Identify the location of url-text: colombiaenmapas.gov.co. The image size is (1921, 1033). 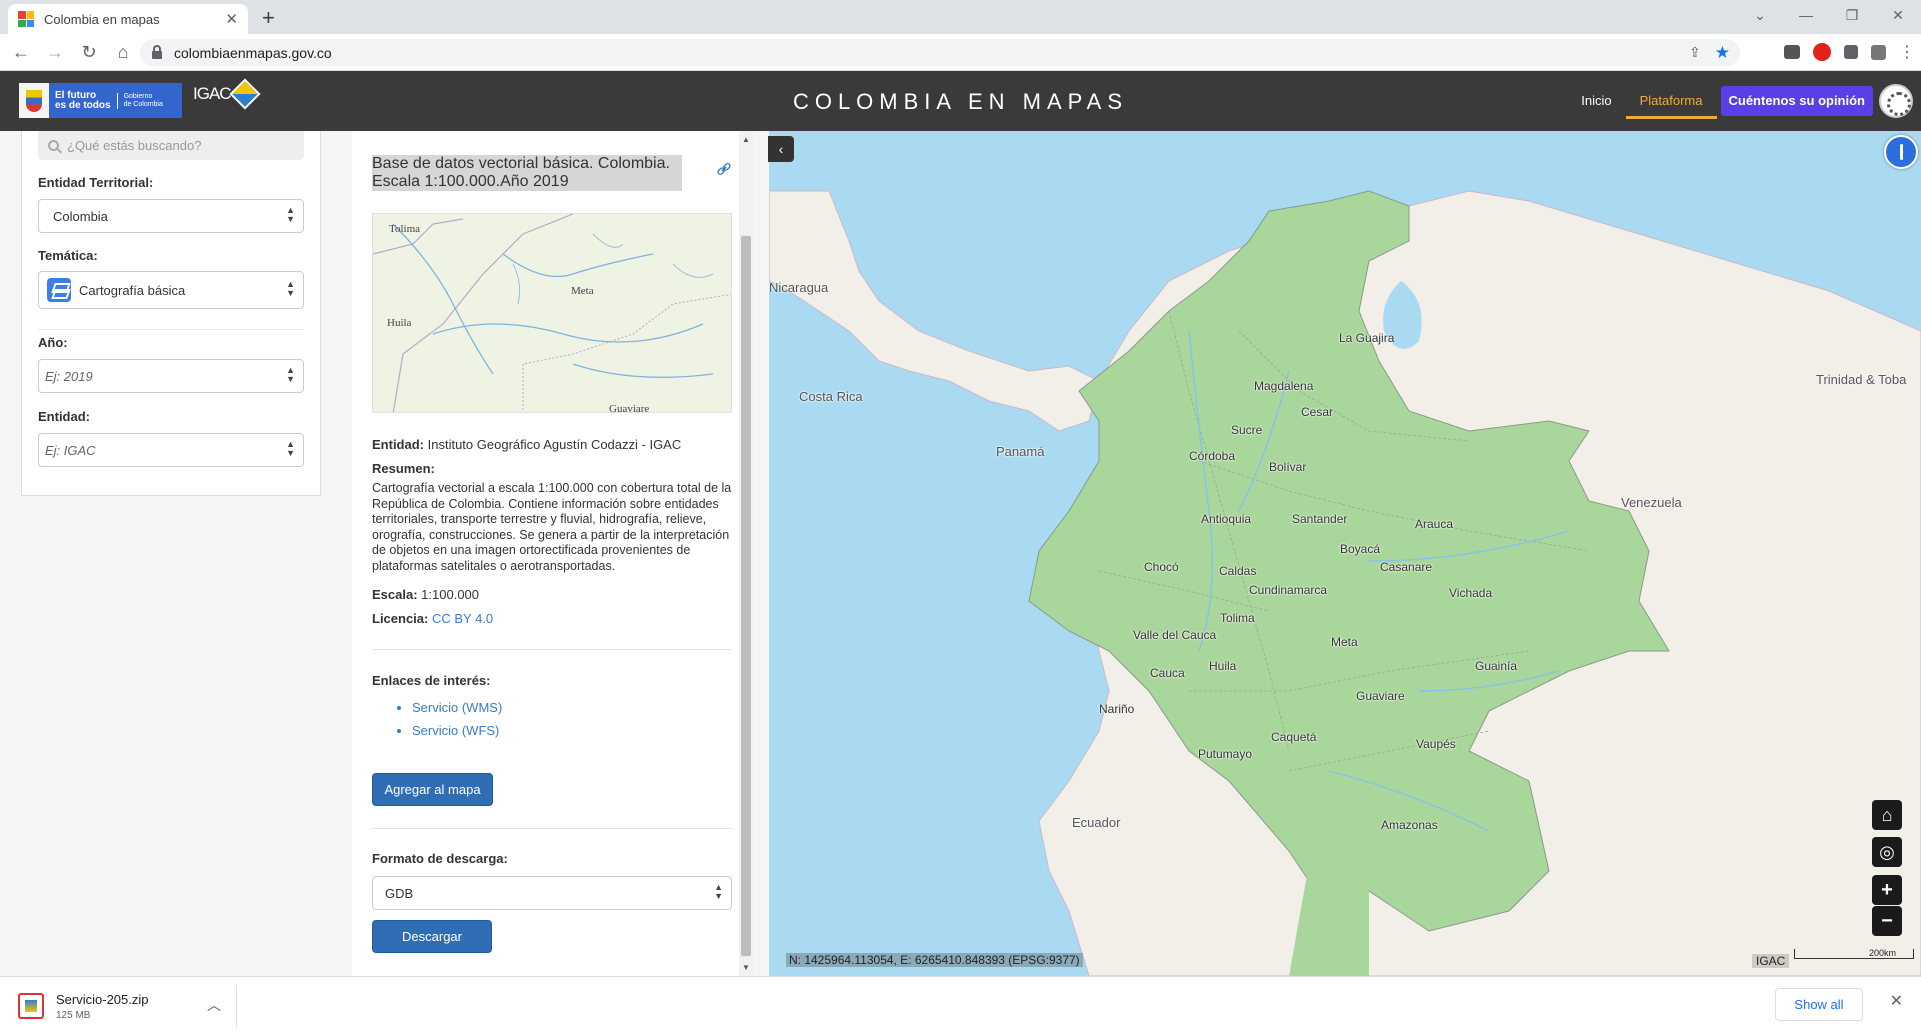
(253, 52).